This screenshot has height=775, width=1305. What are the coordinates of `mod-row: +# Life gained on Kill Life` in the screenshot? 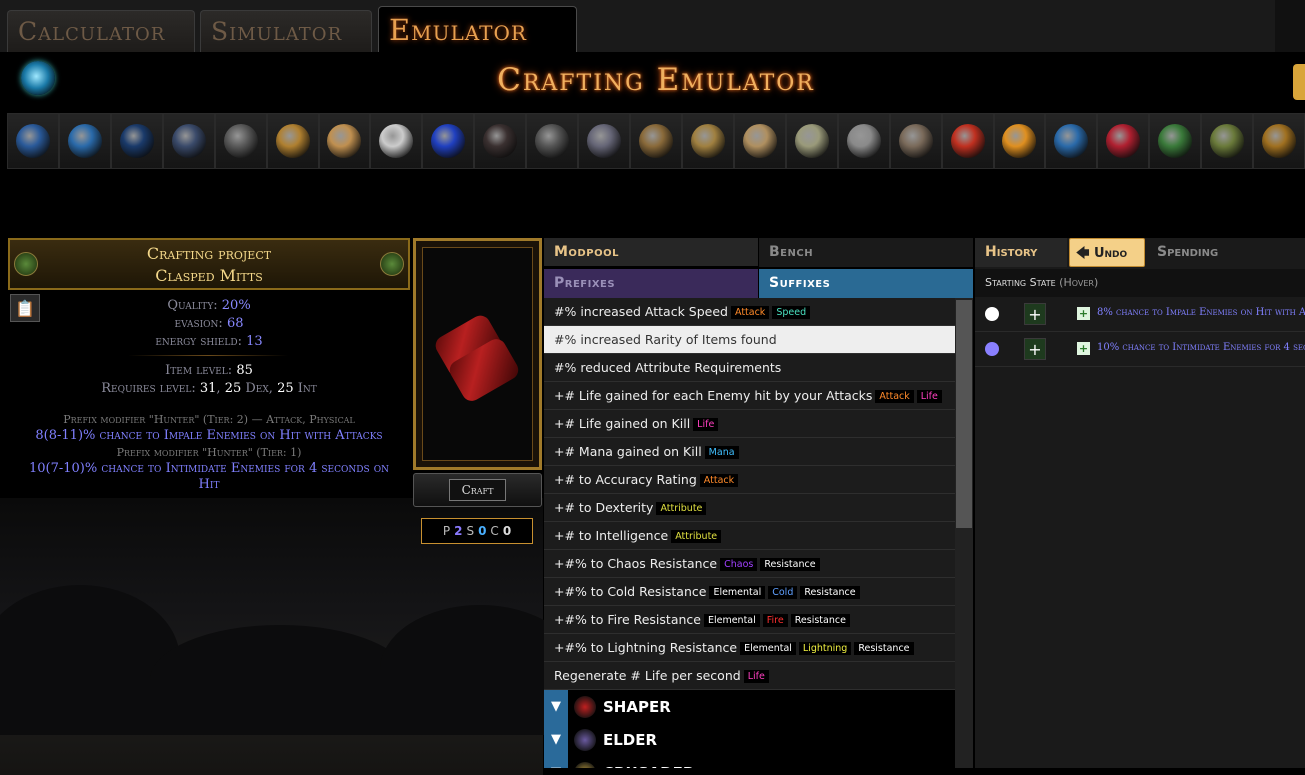 It's located at (749, 424).